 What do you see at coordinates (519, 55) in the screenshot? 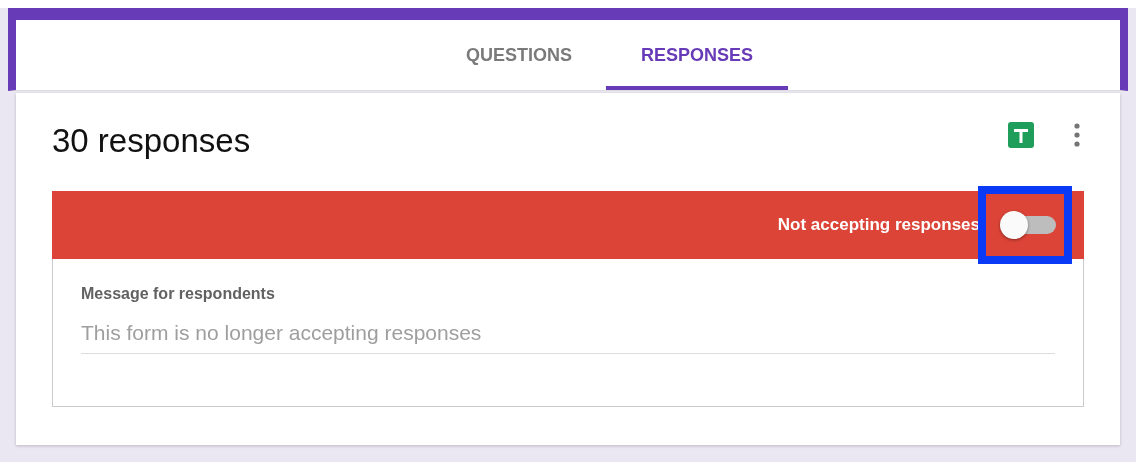
I see `tab: QUESTIONS` at bounding box center [519, 55].